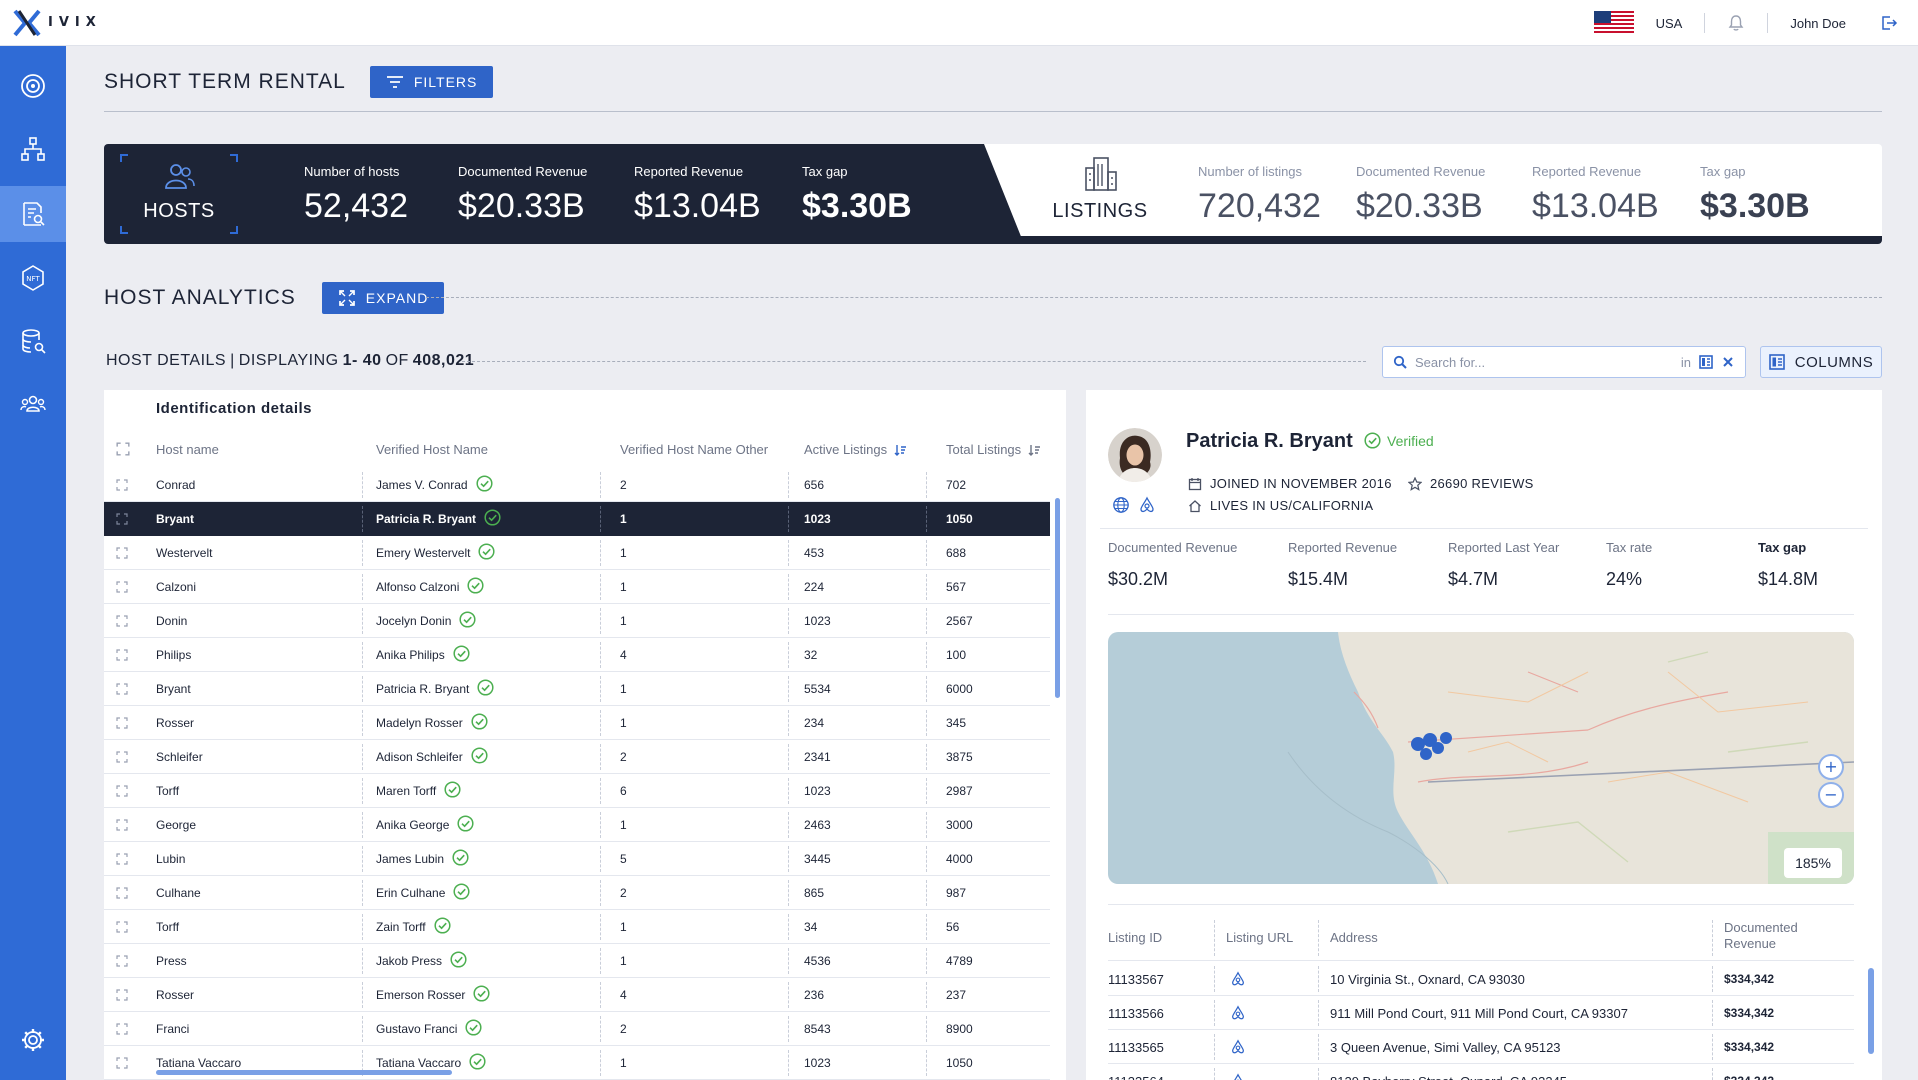  What do you see at coordinates (383, 298) in the screenshot?
I see `expand-button: EXPAND` at bounding box center [383, 298].